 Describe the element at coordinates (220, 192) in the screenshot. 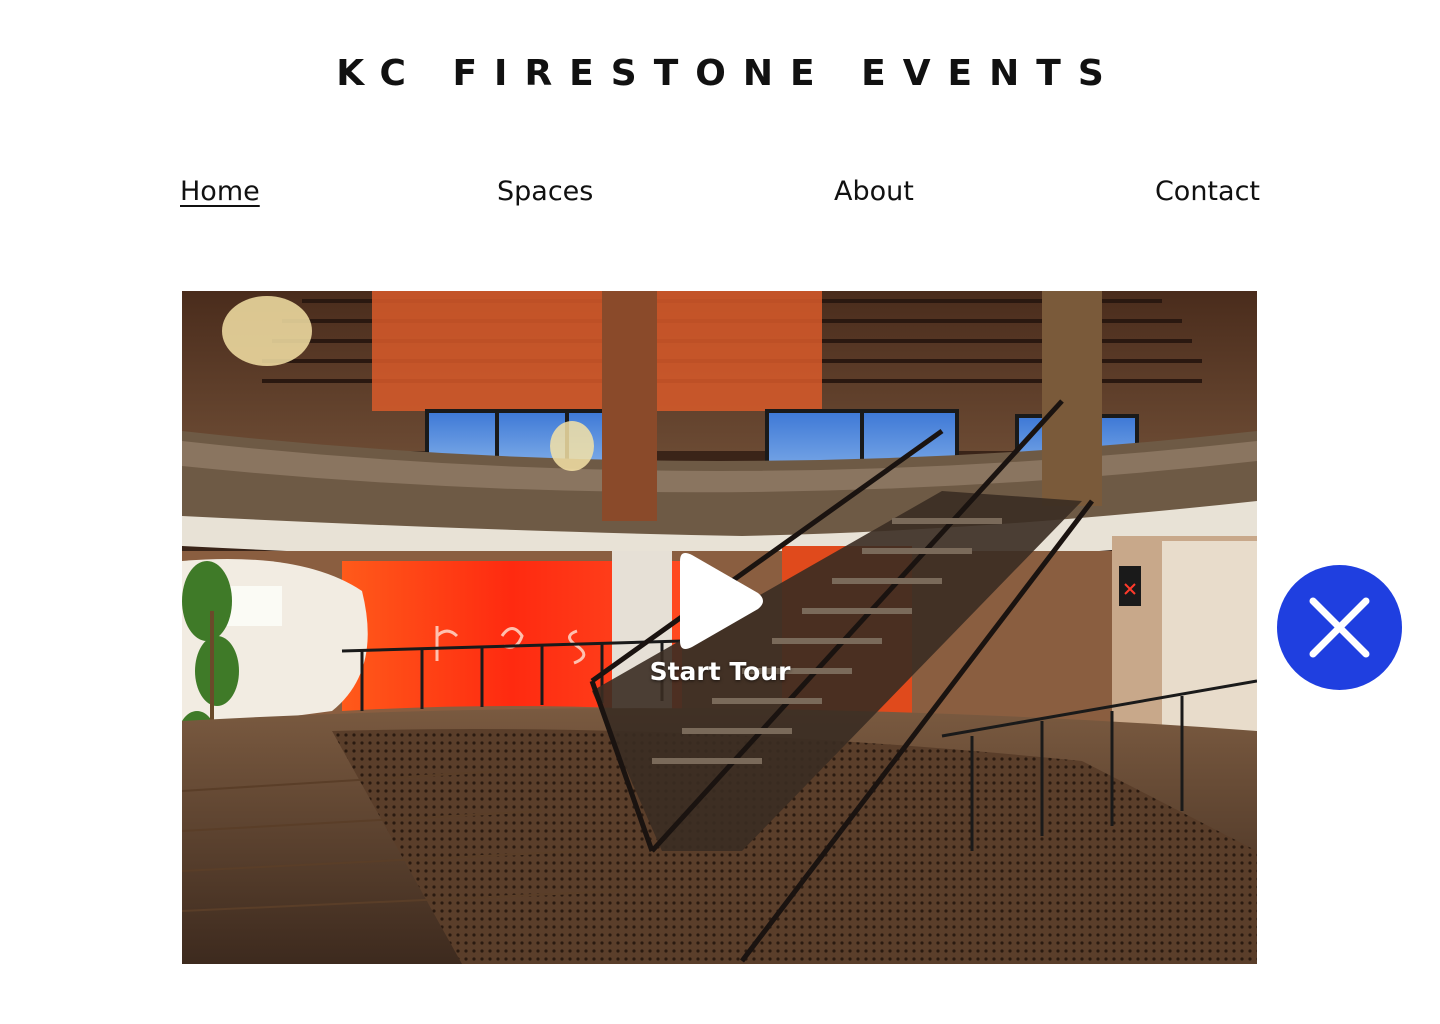

I see `nav-item-home: Home` at that location.